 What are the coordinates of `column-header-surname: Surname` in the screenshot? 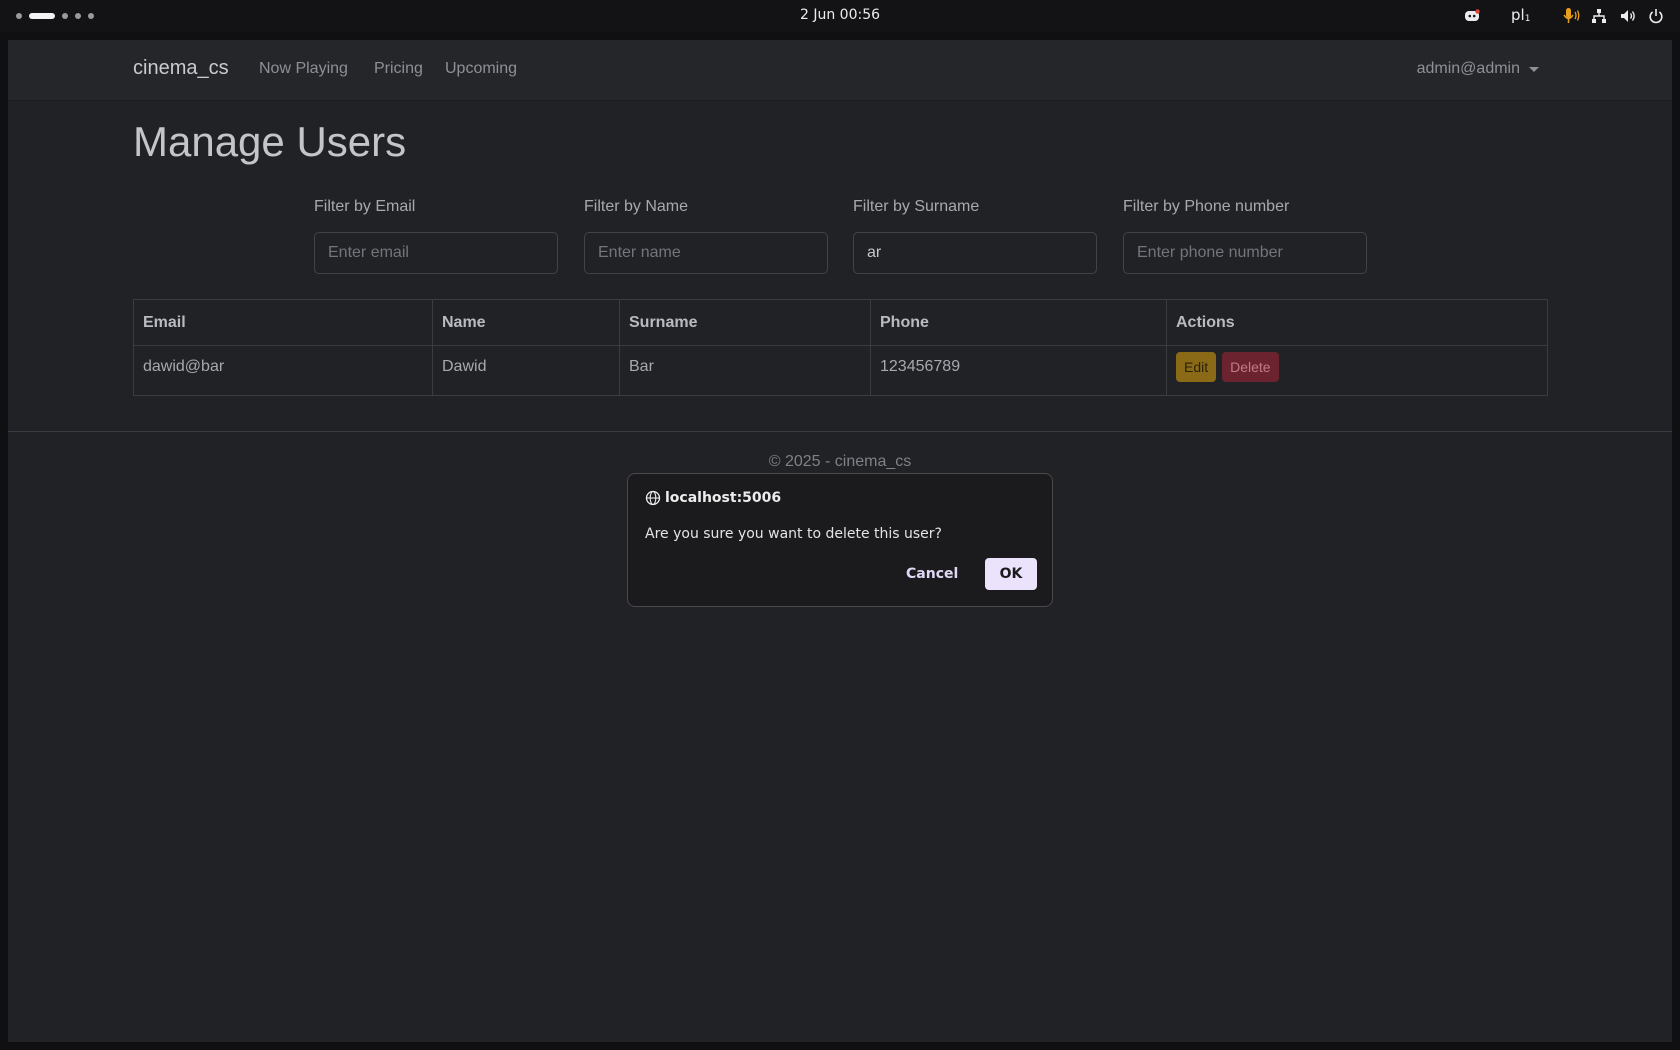 It's located at (745, 322).